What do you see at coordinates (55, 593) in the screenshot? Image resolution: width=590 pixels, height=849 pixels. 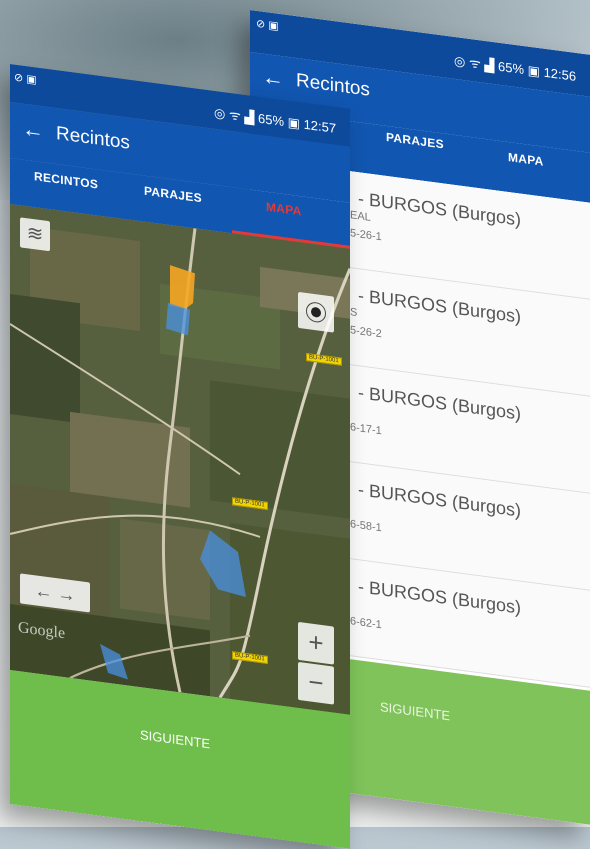 I see `arrows-icon: ← →` at bounding box center [55, 593].